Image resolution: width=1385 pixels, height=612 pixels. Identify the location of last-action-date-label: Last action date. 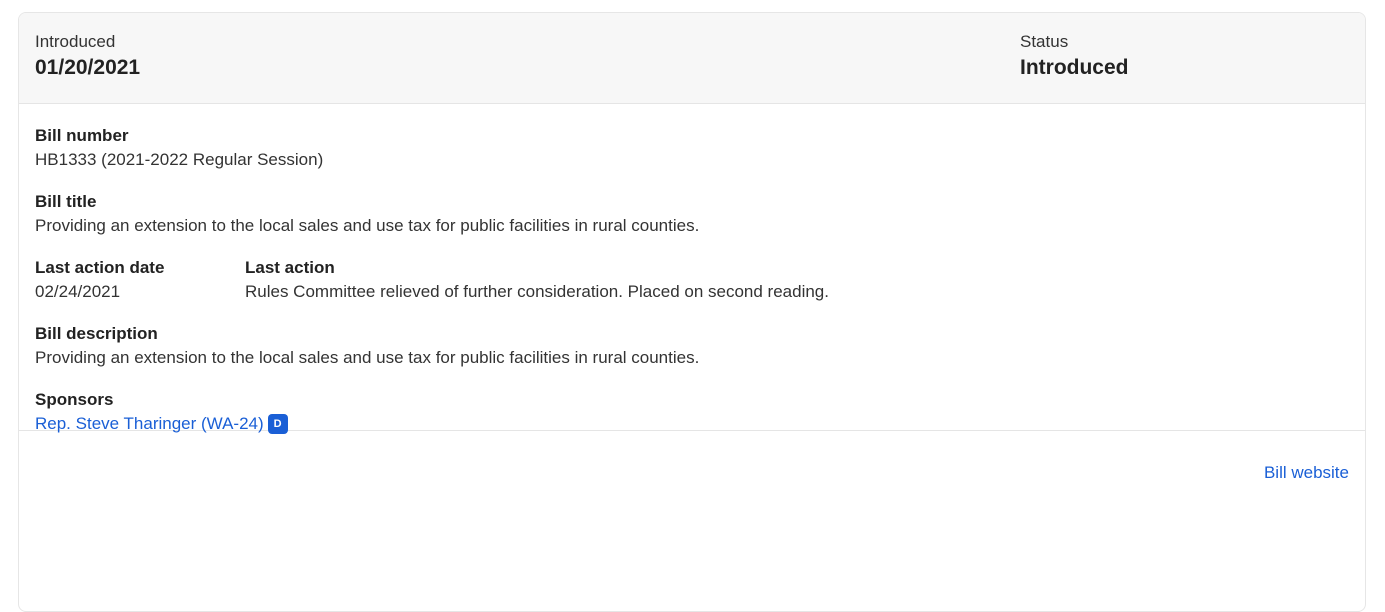
(100, 267).